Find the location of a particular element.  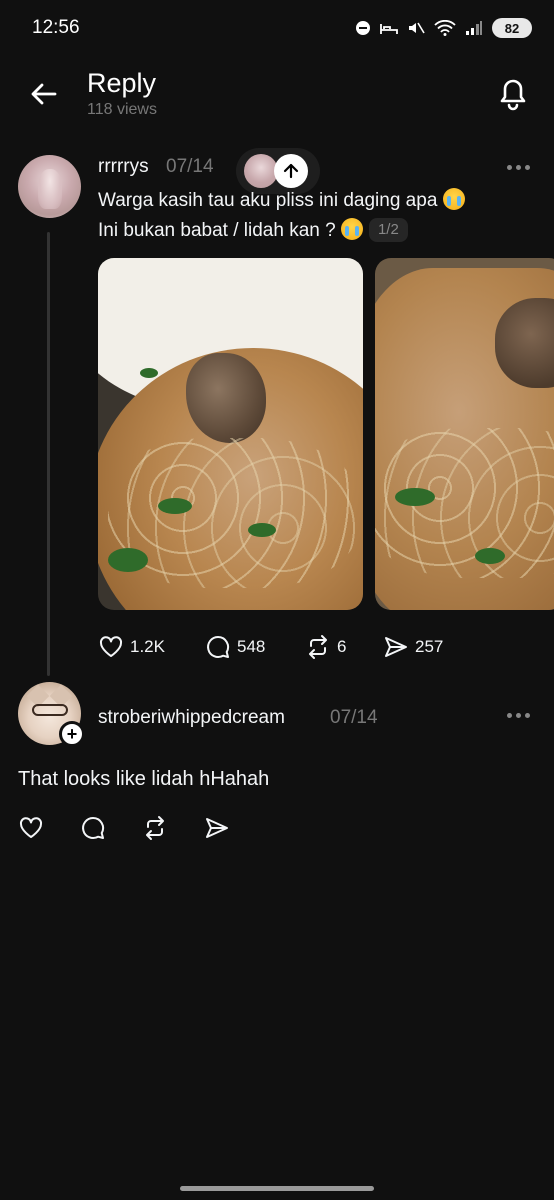

reply-date: 07/14 is located at coordinates (354, 717).